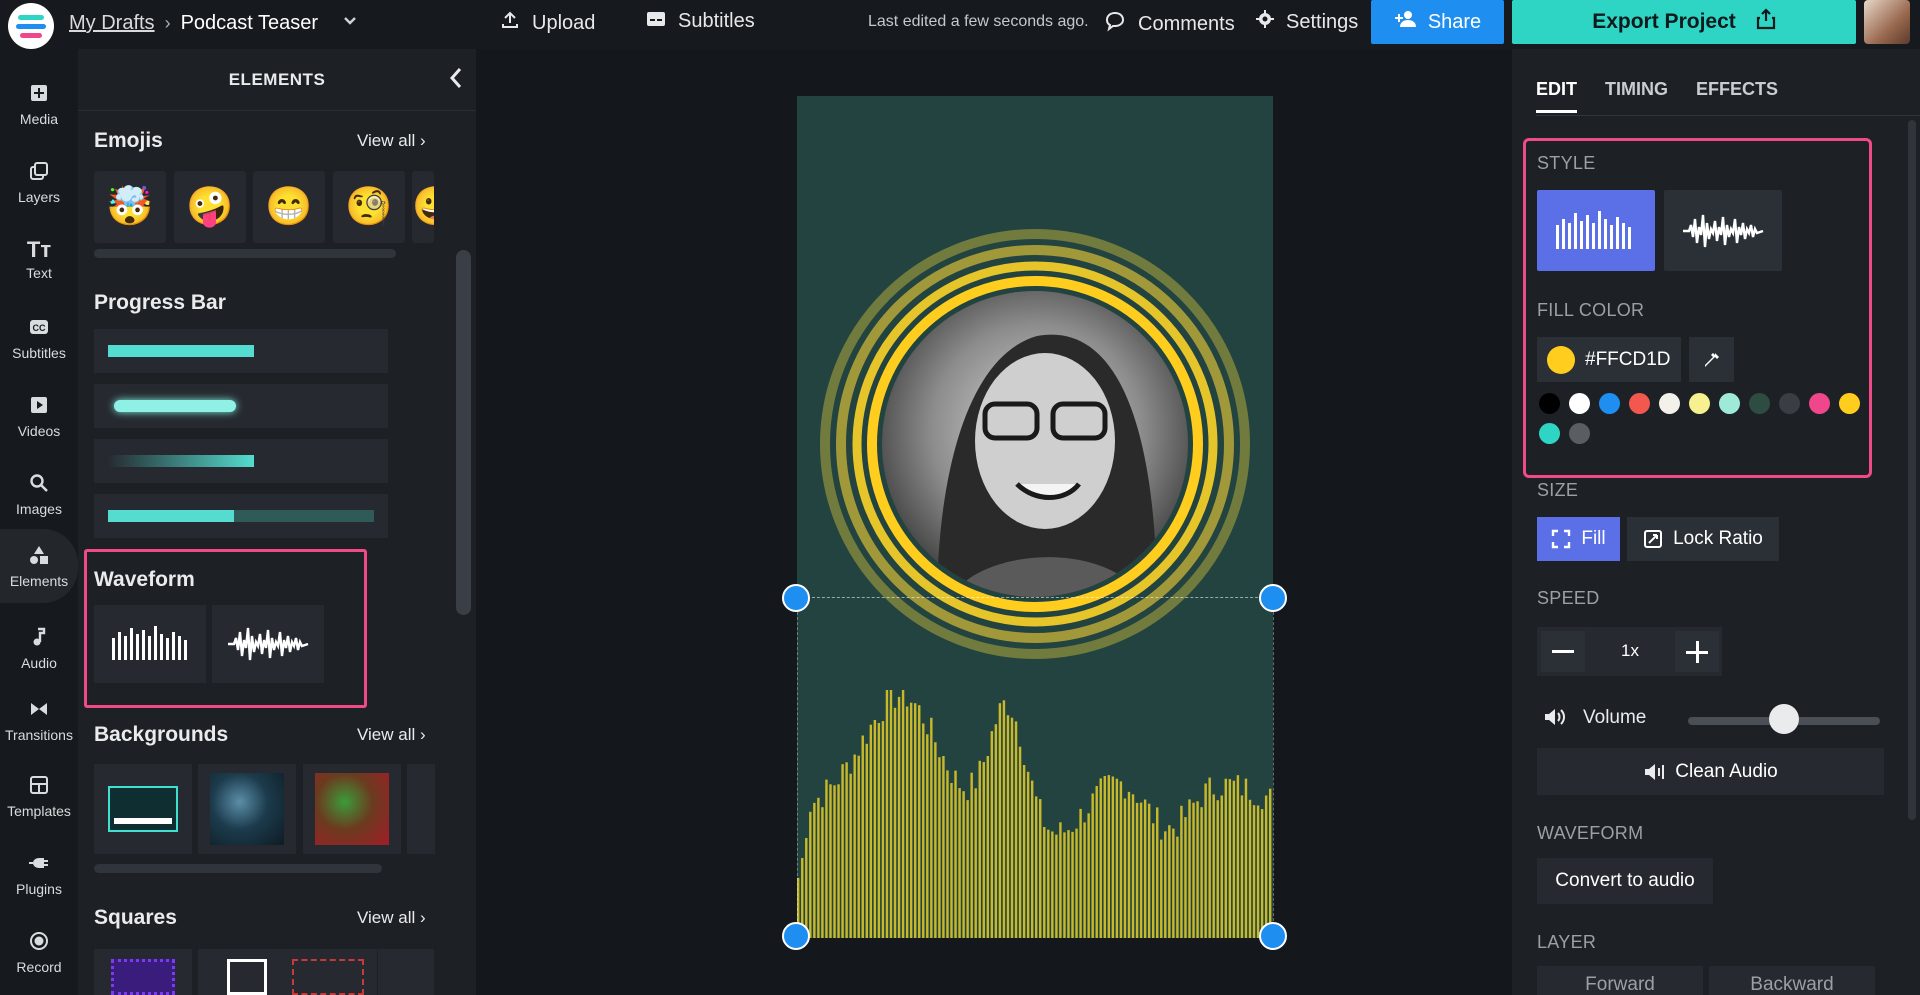  I want to click on clean-audio-icon, so click(1655, 771).